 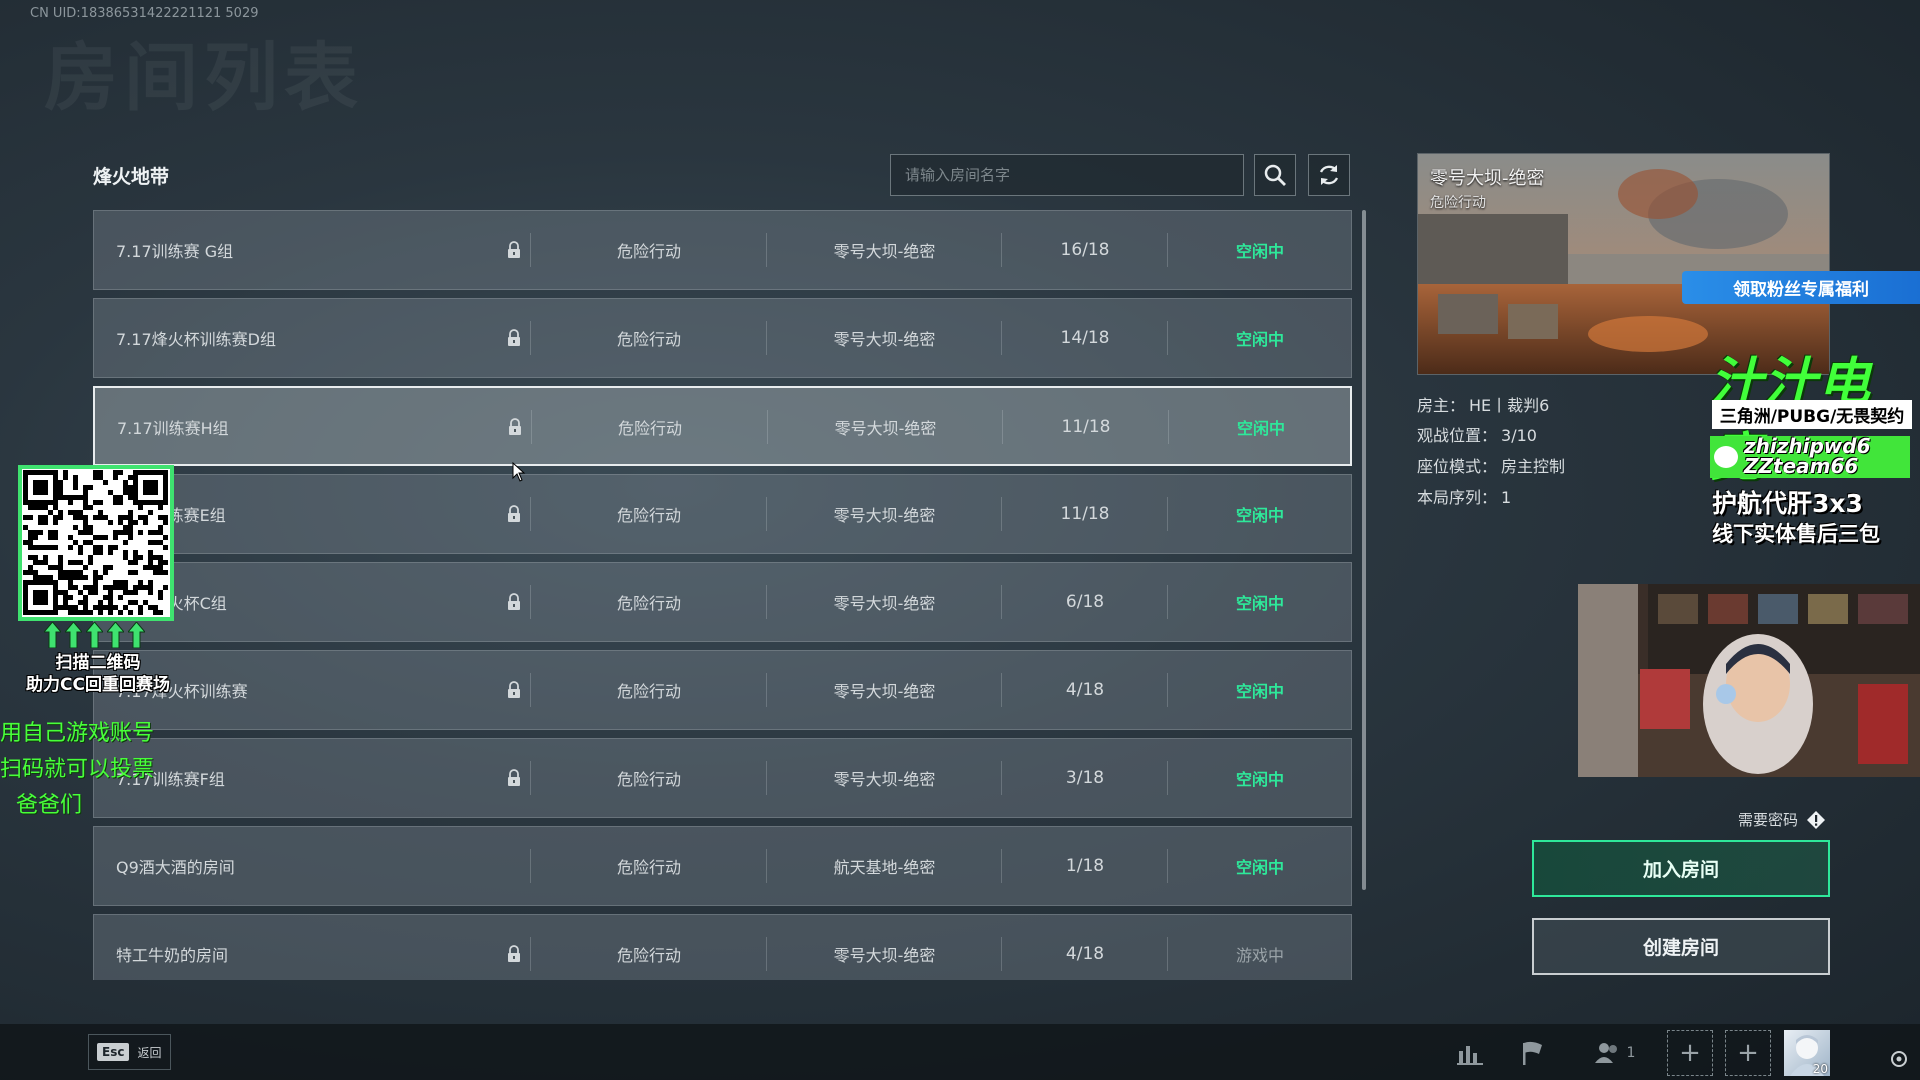 What do you see at coordinates (77, 733) in the screenshot?
I see `green-caption-1: 用自己游戏账号` at bounding box center [77, 733].